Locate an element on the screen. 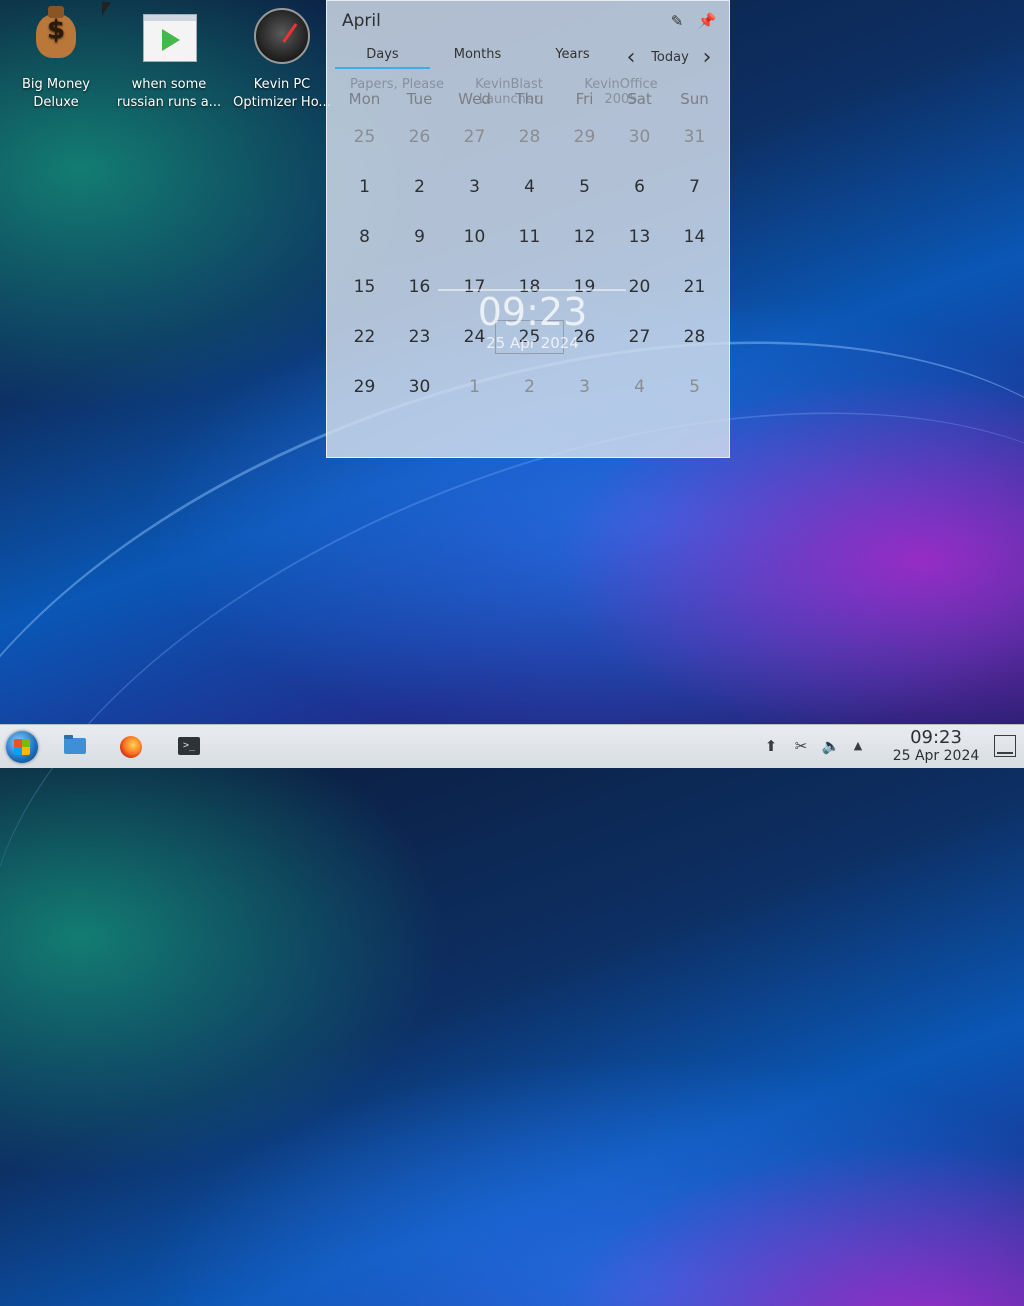 This screenshot has height=1306, width=1024. today-button: Today is located at coordinates (670, 58).